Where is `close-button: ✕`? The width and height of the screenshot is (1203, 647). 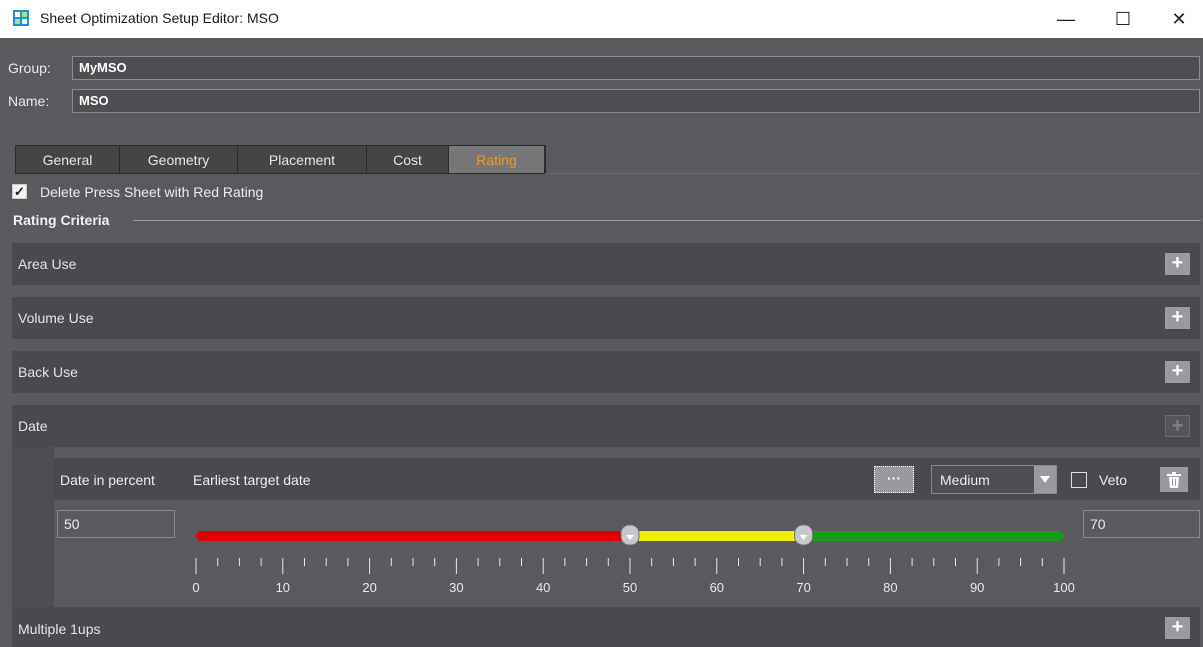
close-button: ✕ is located at coordinates (1179, 19).